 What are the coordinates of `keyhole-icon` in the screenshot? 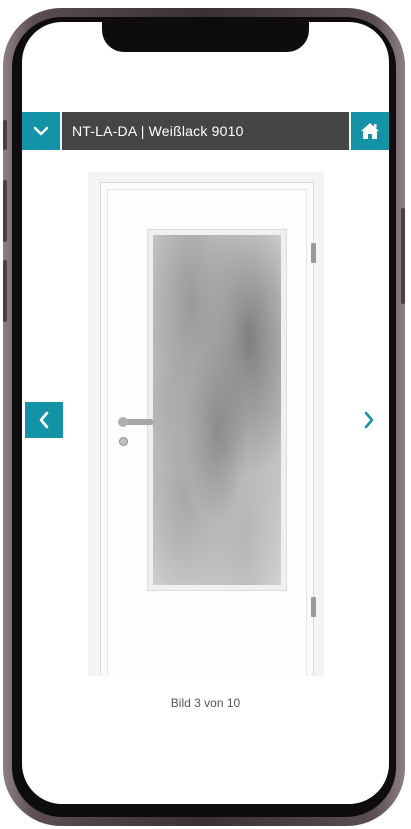 It's located at (123, 441).